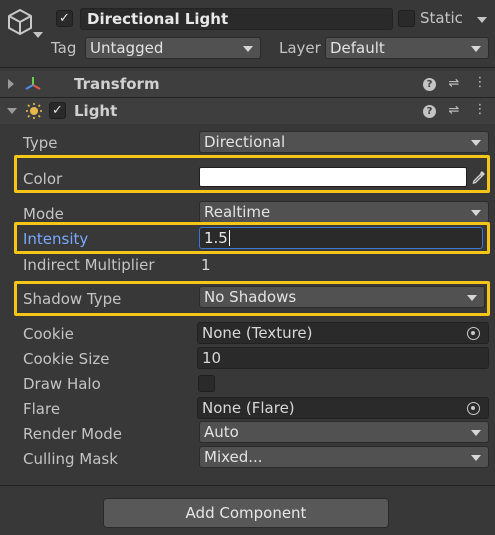 This screenshot has width=495, height=535. What do you see at coordinates (34, 111) in the screenshot?
I see `light-icon` at bounding box center [34, 111].